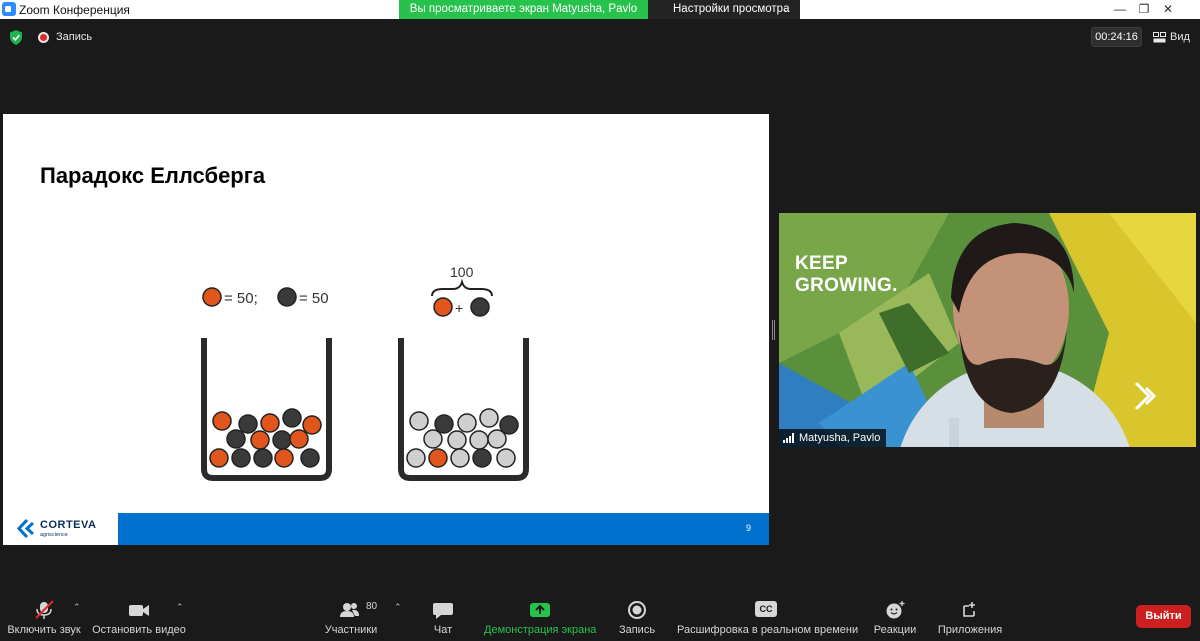  I want to click on grid-view-icon, so click(1159, 37).